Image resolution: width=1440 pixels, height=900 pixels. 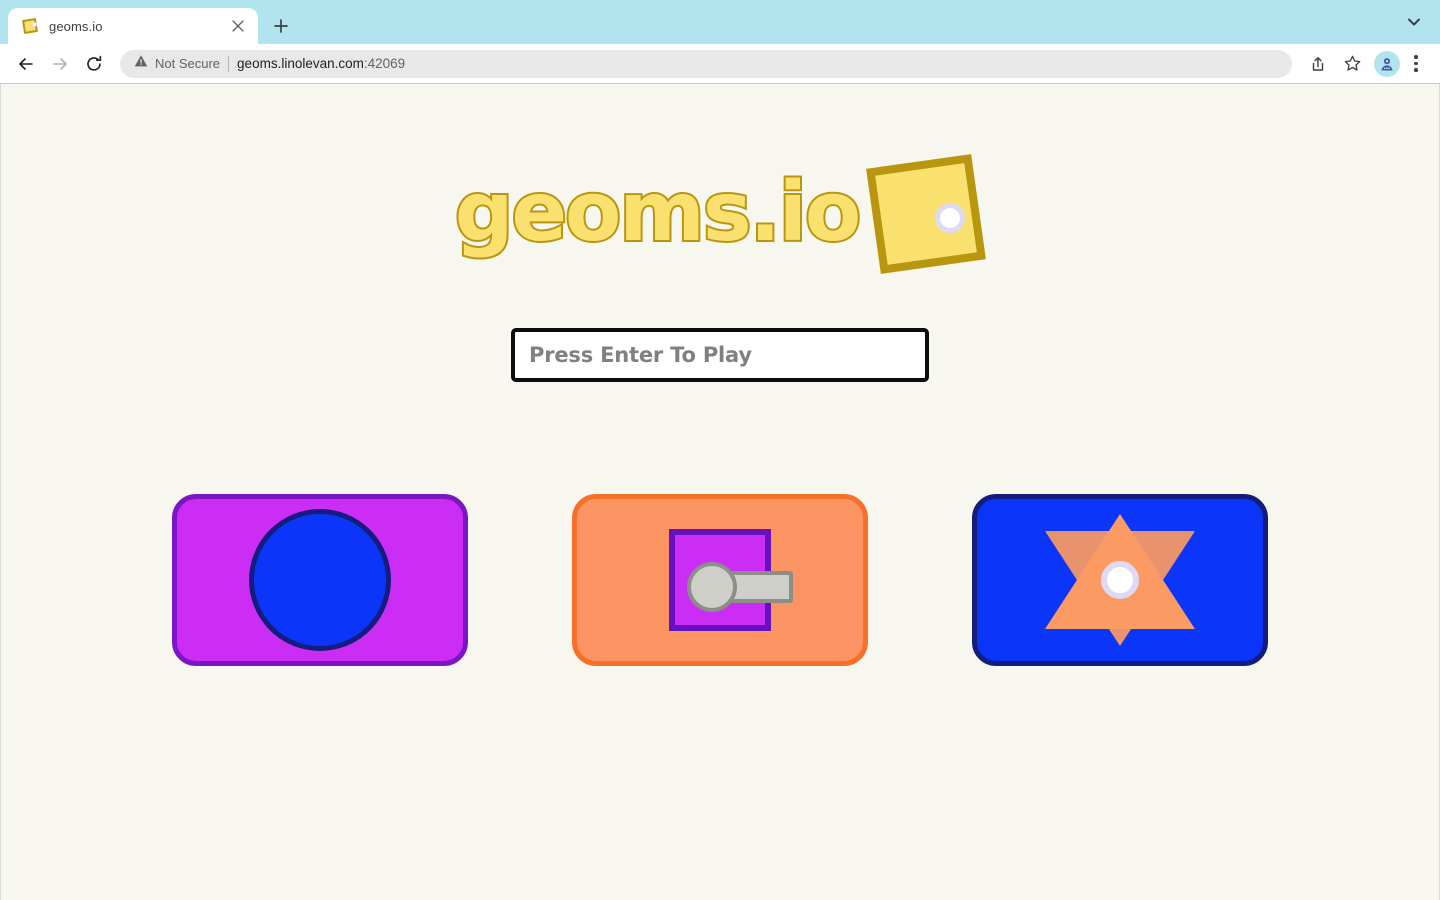 What do you see at coordinates (188, 63) in the screenshot?
I see `security-label: Not Secure` at bounding box center [188, 63].